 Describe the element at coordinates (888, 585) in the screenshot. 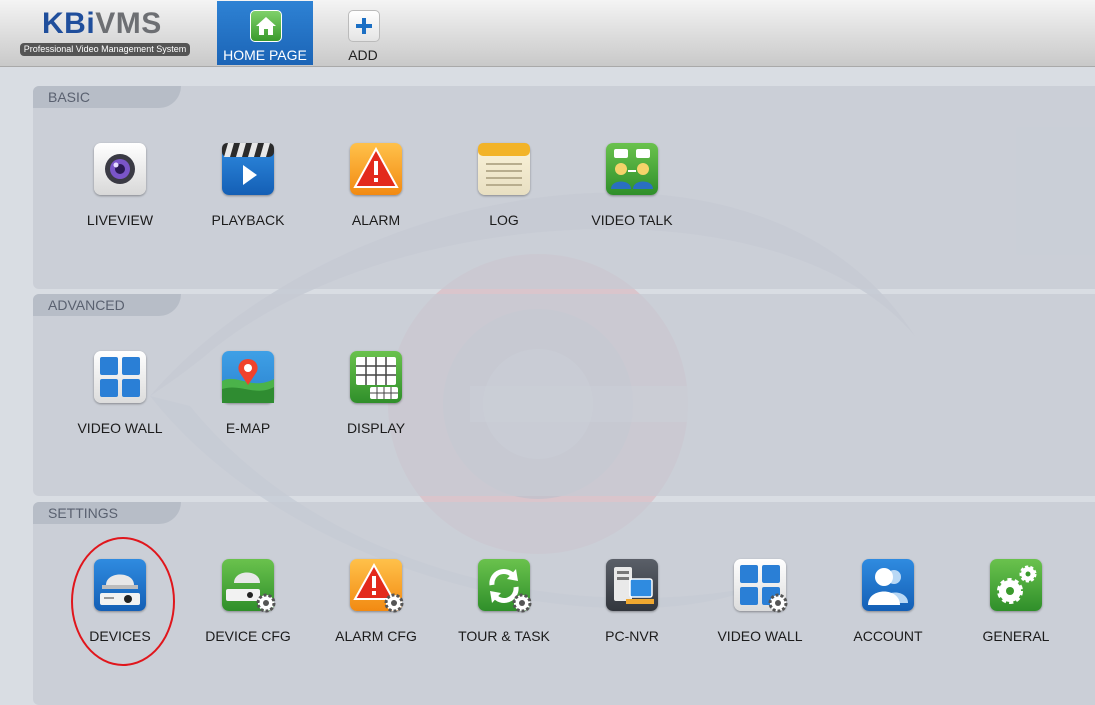

I see `account-users-icon` at that location.